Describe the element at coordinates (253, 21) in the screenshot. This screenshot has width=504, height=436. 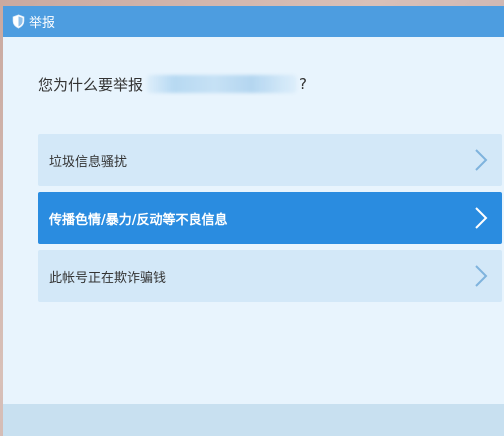
I see `titlebar: 举报` at that location.